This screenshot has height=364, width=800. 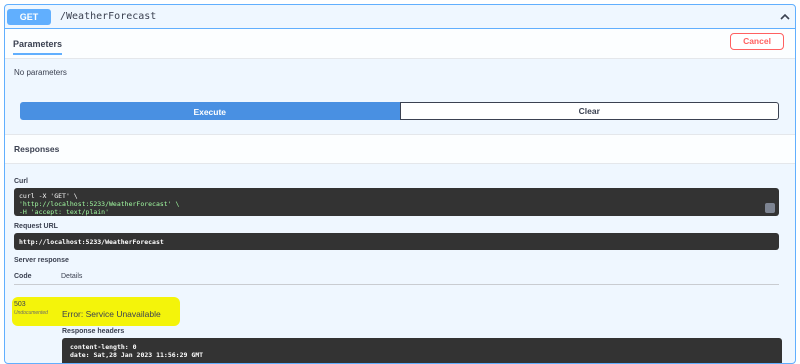 I want to click on response-headers-label: Response headers, so click(x=93, y=331).